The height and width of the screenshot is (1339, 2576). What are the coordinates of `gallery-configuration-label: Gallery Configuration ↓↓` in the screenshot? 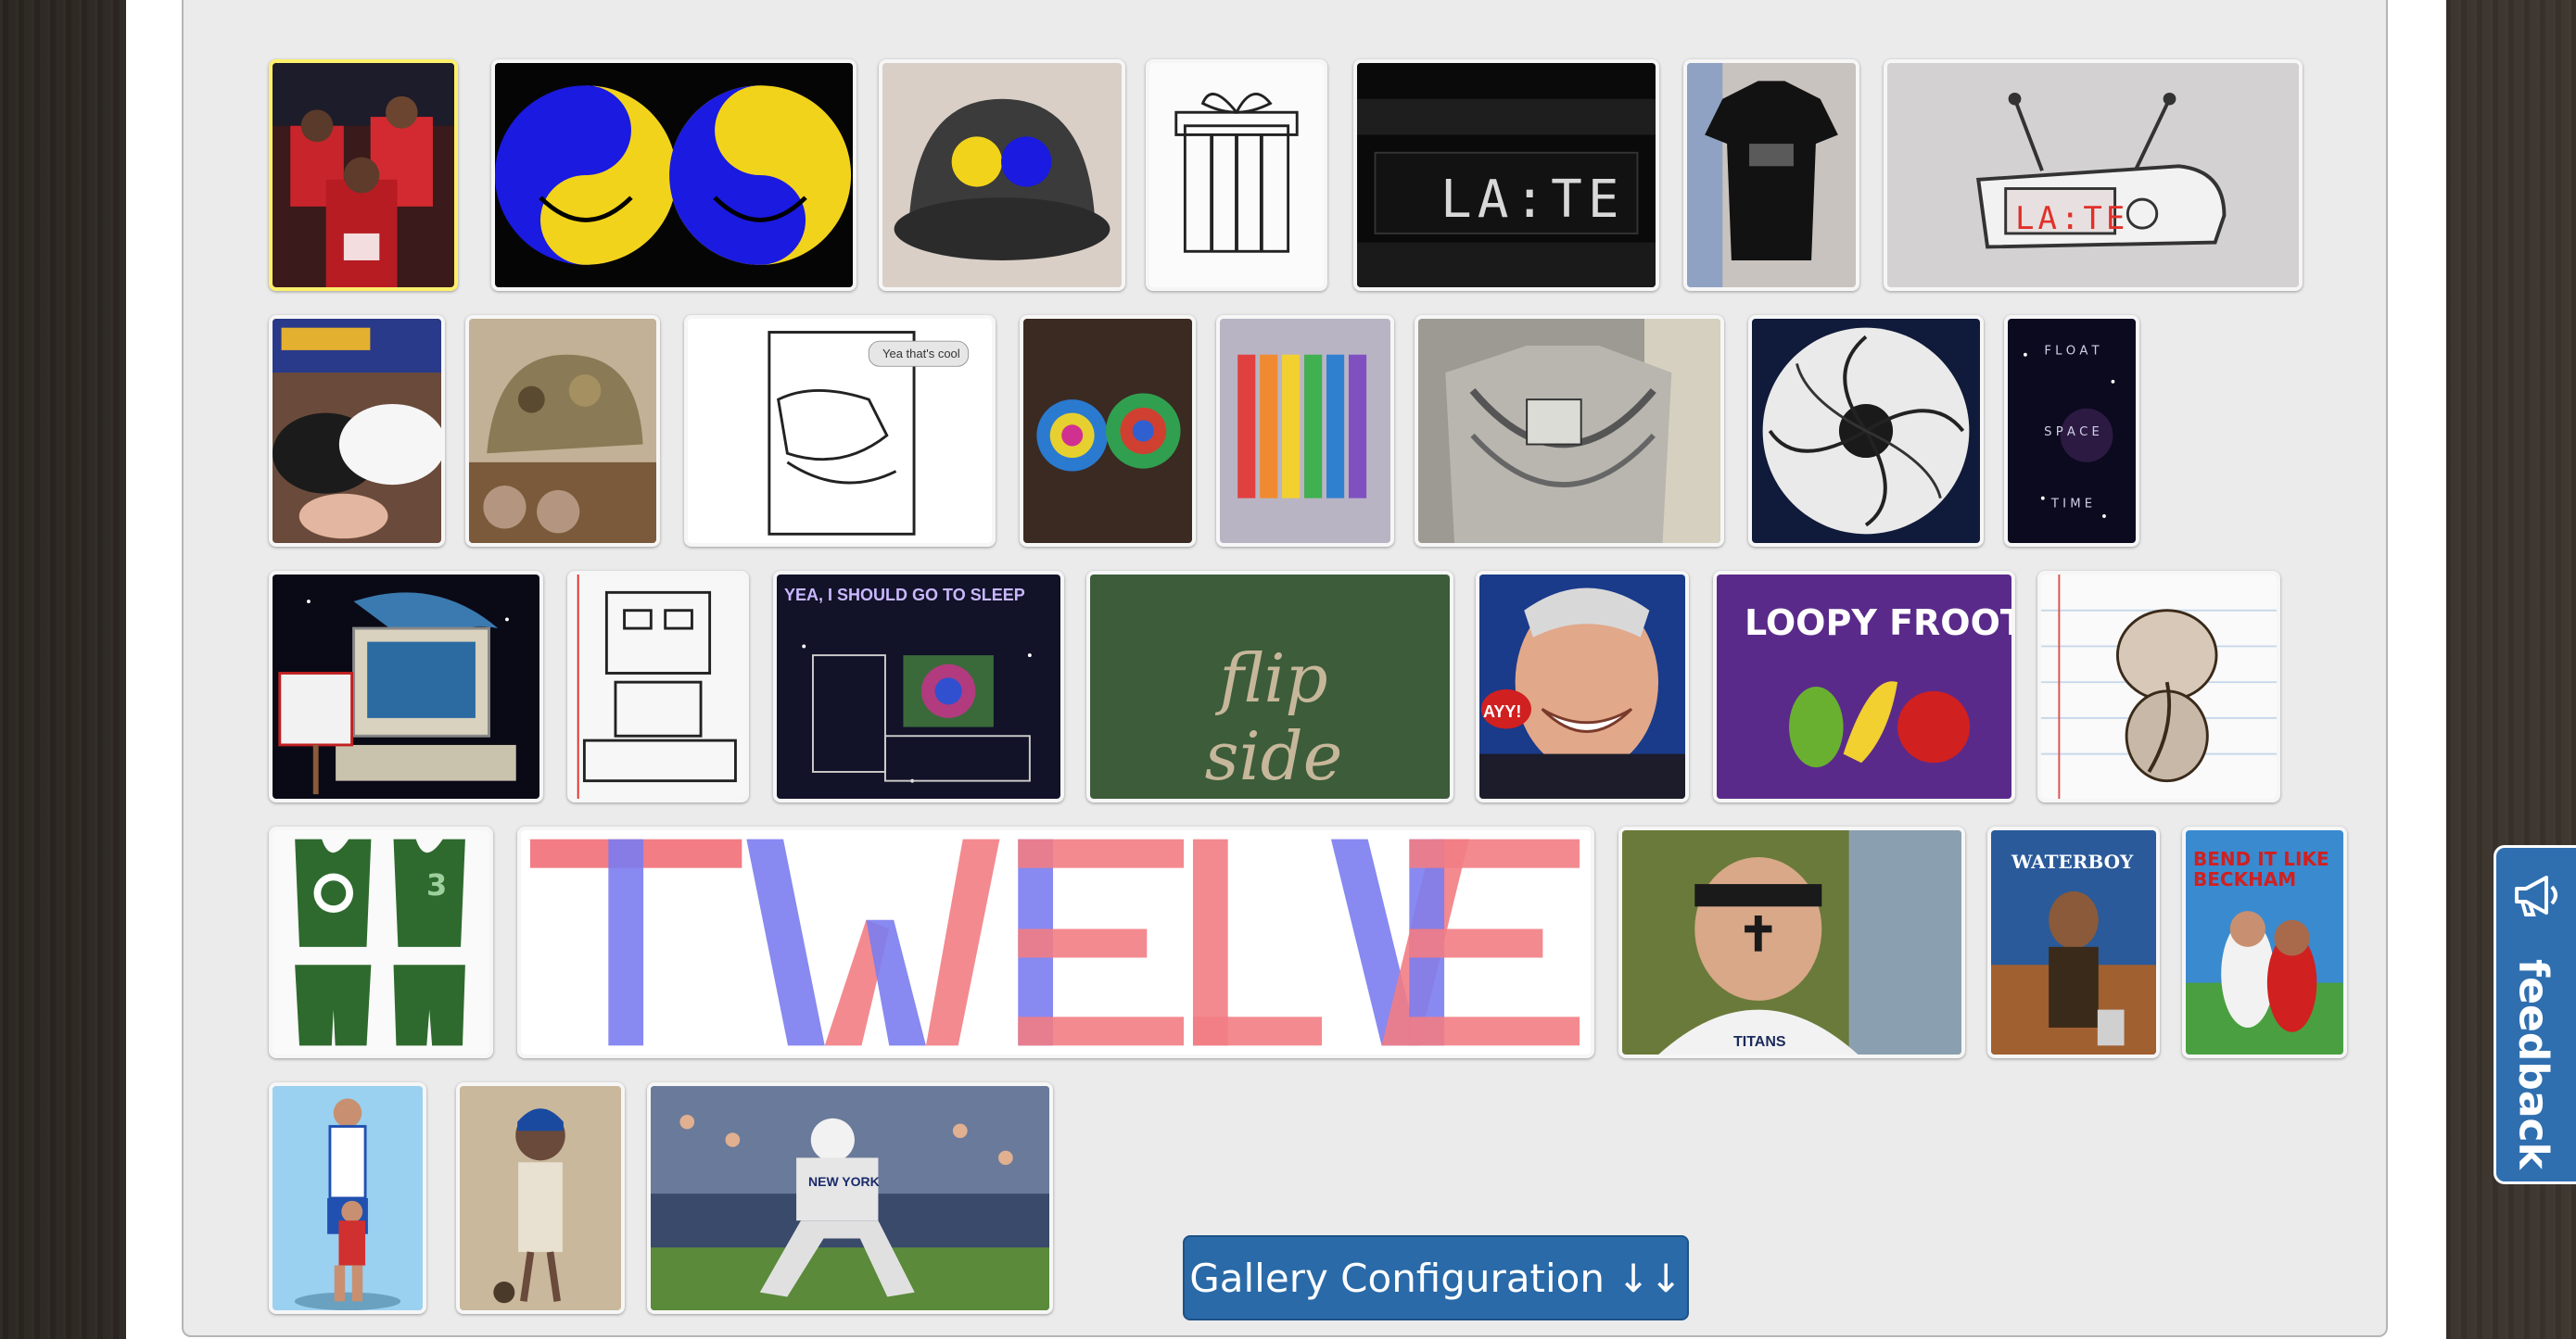 It's located at (1435, 1278).